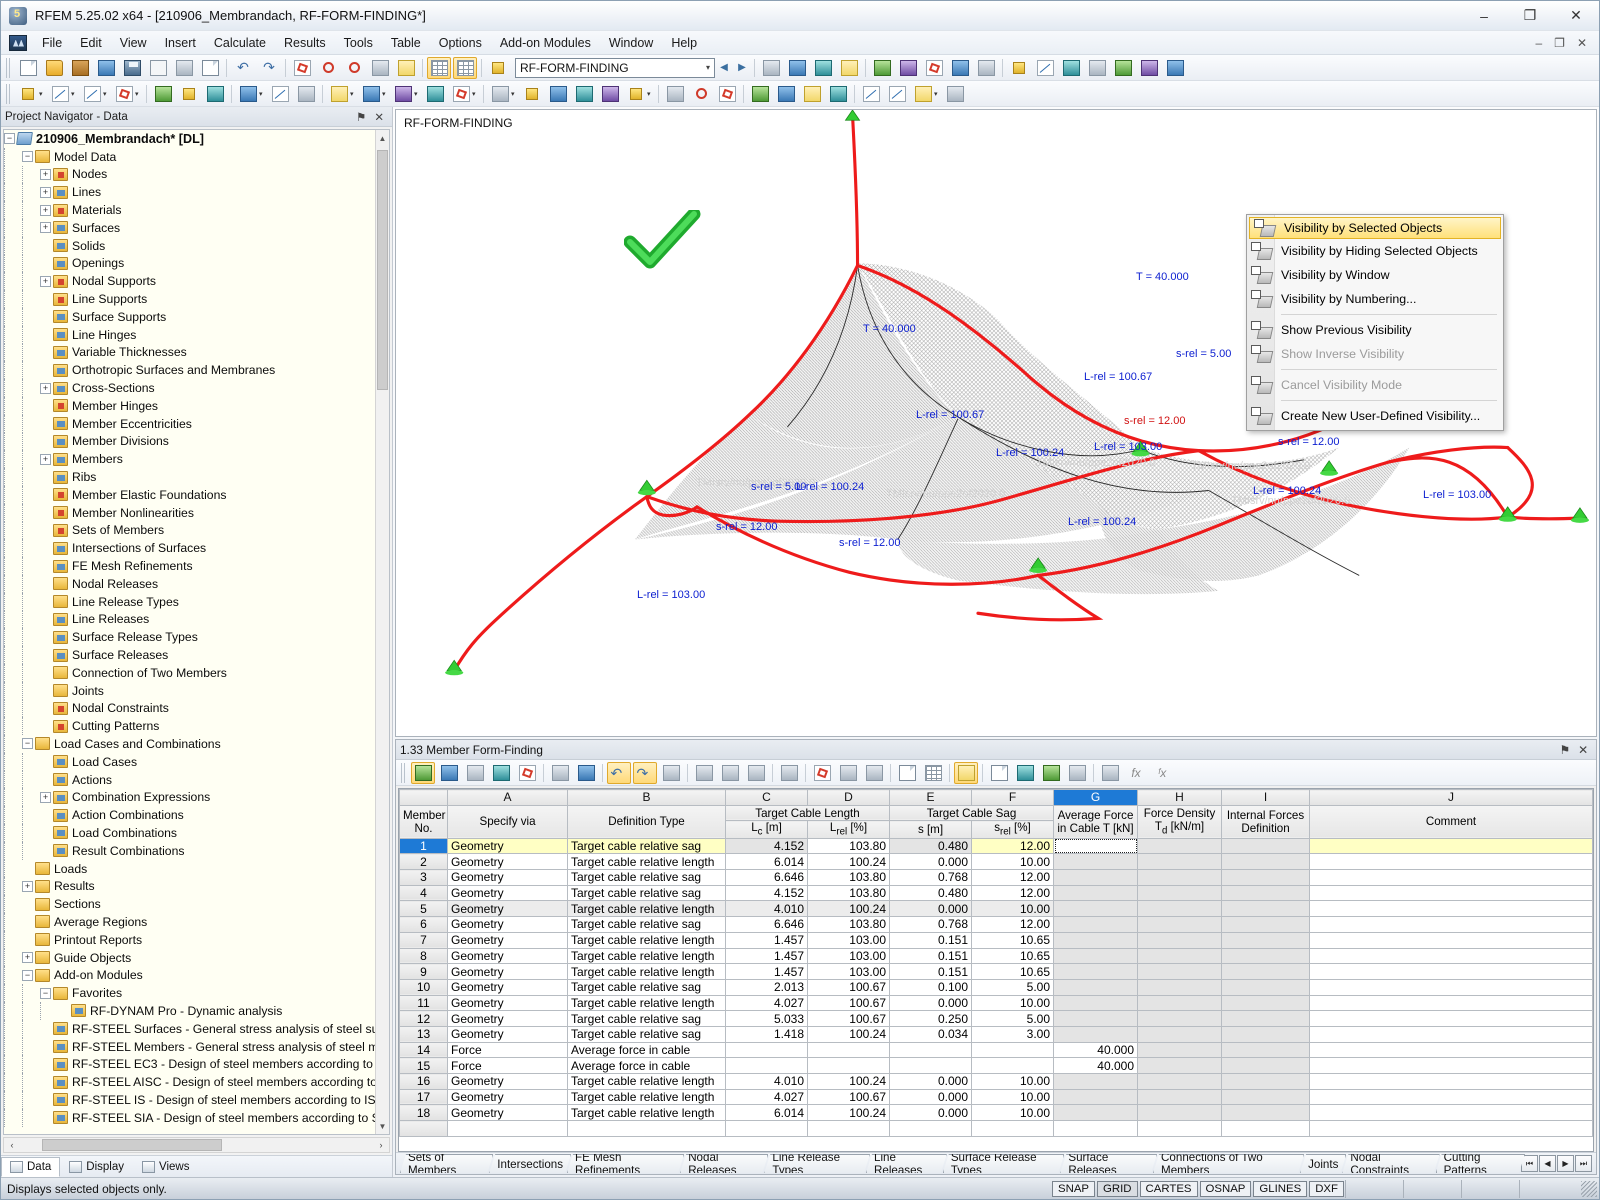  I want to click on cell-target-cable-sag-srel: 10.00, so click(1012, 1003).